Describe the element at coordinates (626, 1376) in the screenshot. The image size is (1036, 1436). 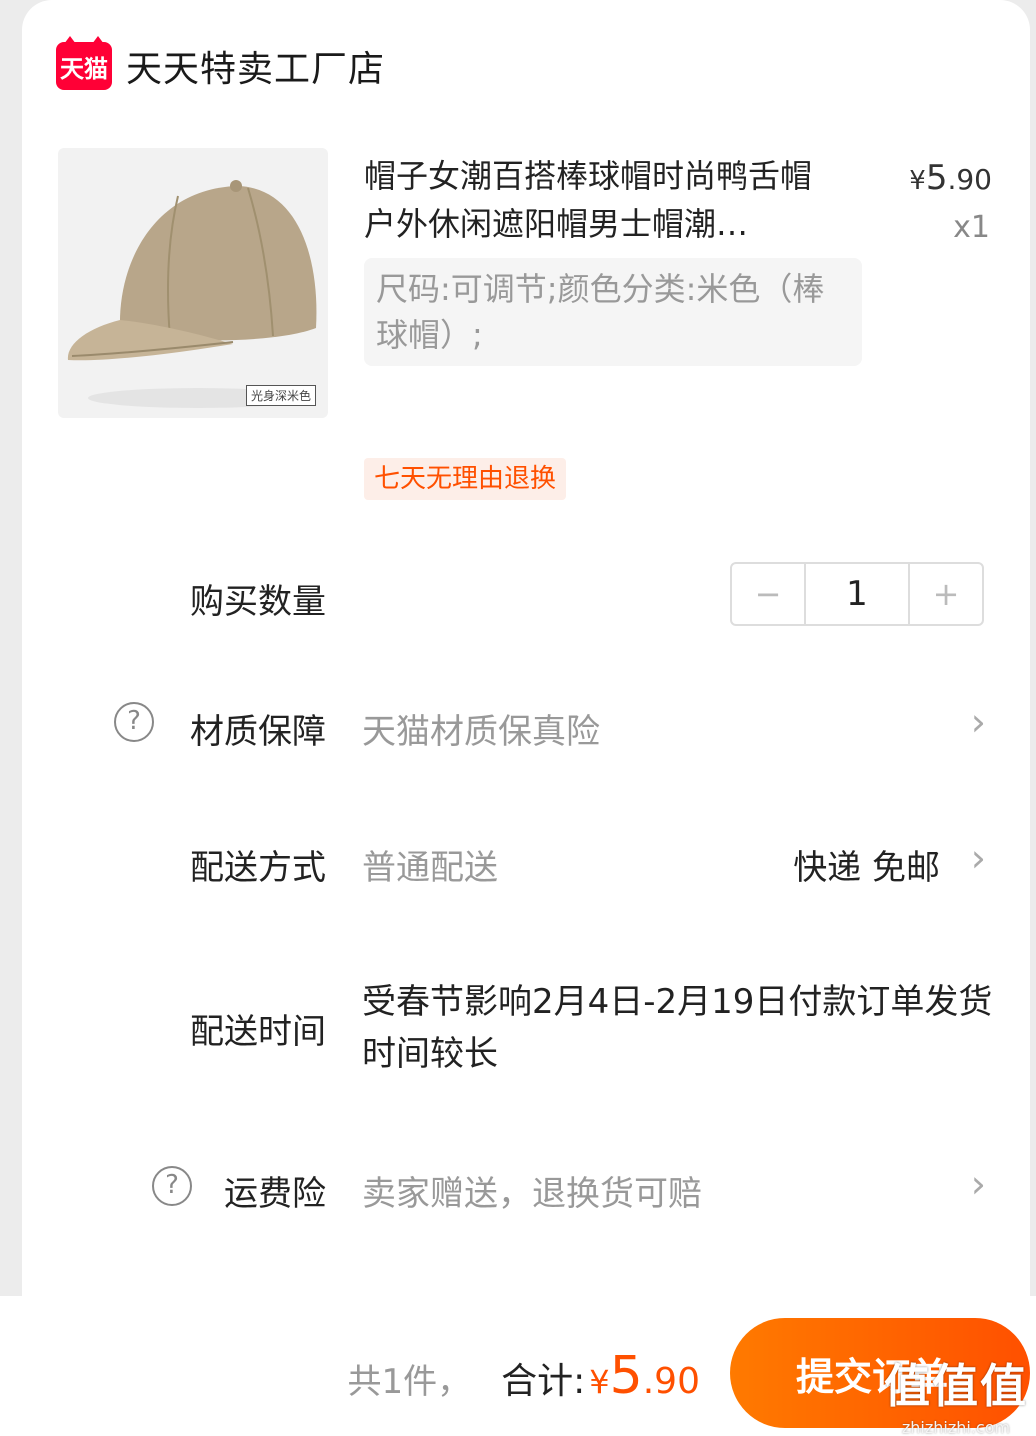
I see `total-integer: 5` at that location.